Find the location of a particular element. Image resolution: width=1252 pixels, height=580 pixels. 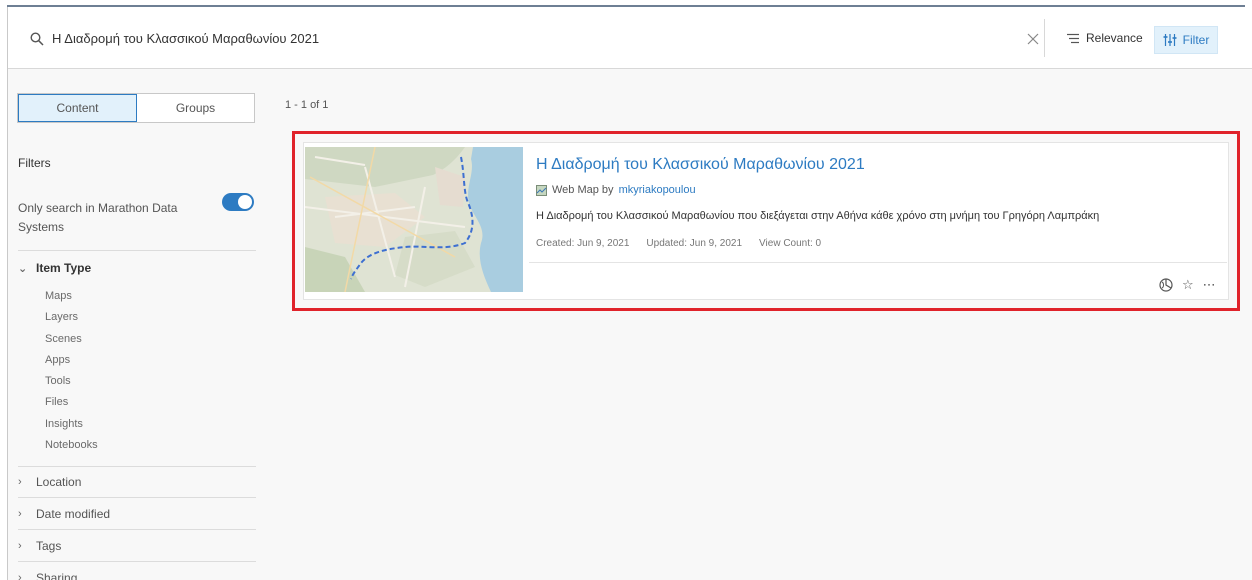

chevron-down-icon: ⌄ is located at coordinates (23, 268).